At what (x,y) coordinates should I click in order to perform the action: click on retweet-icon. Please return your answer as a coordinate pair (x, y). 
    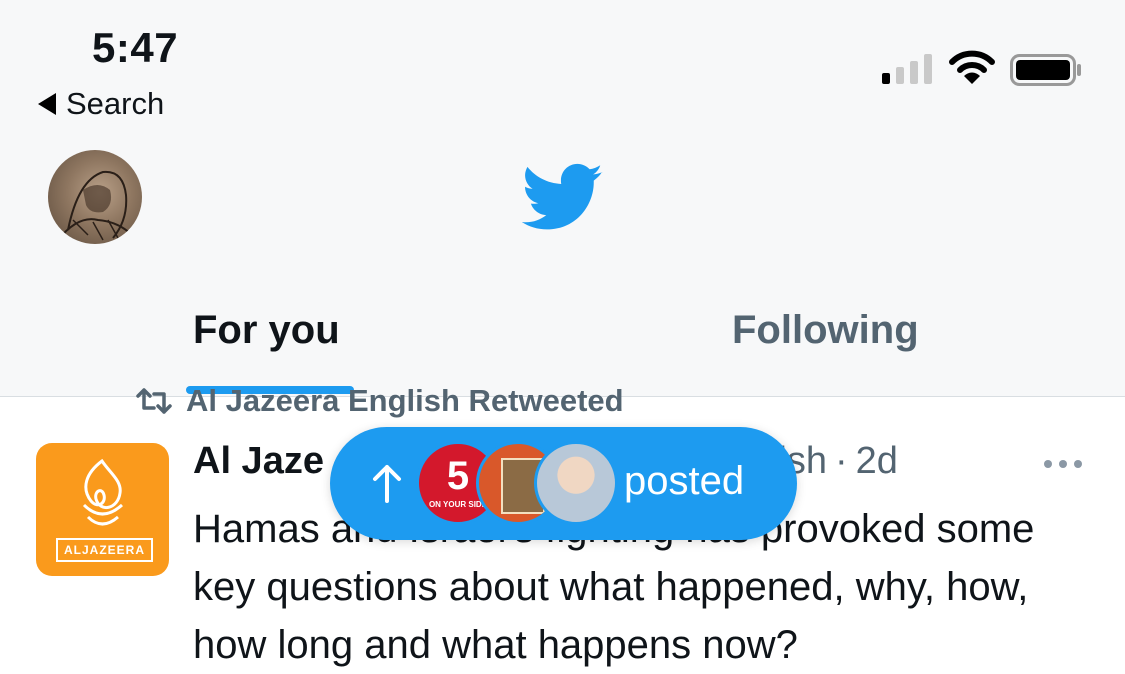
    Looking at the image, I should click on (154, 401).